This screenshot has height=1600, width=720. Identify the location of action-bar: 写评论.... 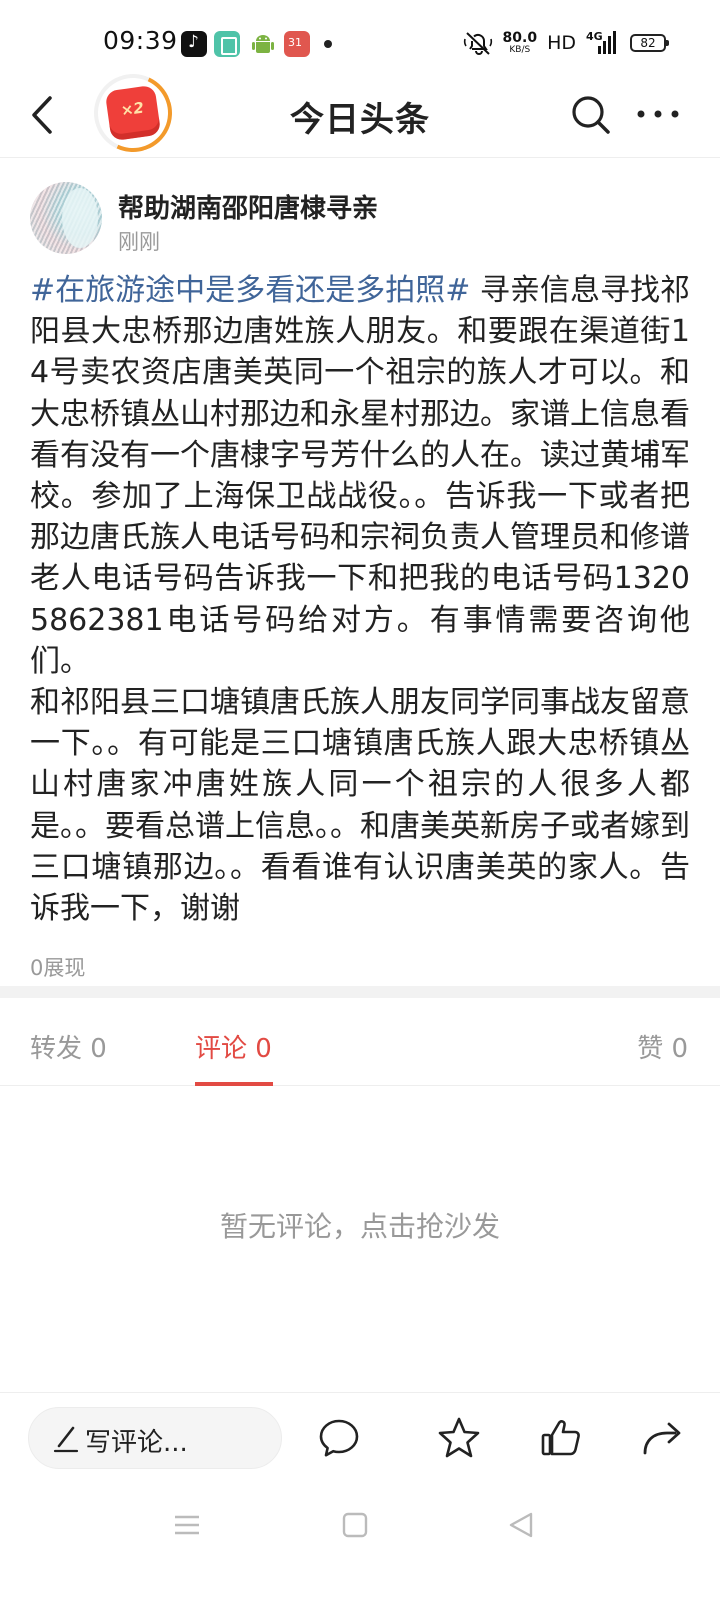
(360, 1438).